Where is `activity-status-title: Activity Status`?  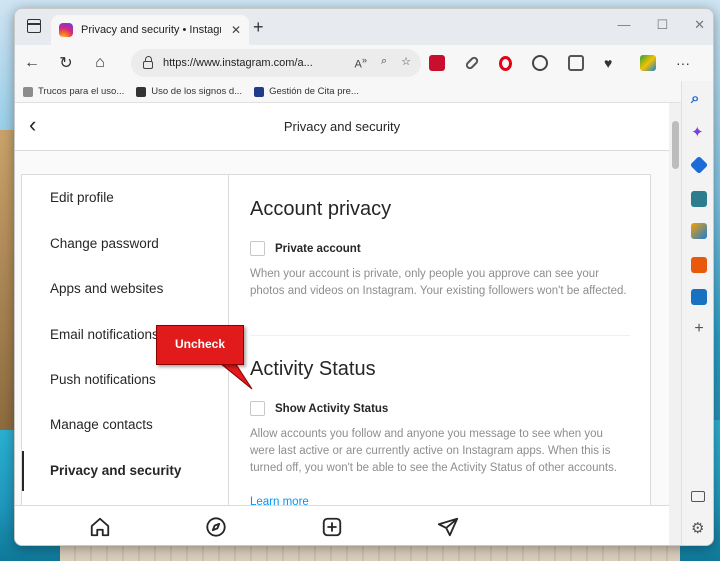
activity-status-title: Activity Status is located at coordinates (313, 369).